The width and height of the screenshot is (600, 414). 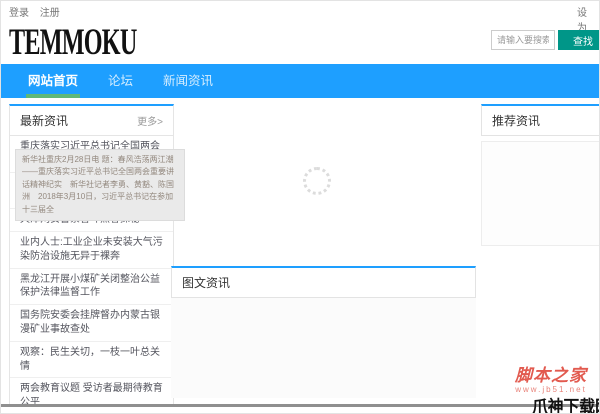 What do you see at coordinates (300, 405) in the screenshot?
I see `page-bottom-border` at bounding box center [300, 405].